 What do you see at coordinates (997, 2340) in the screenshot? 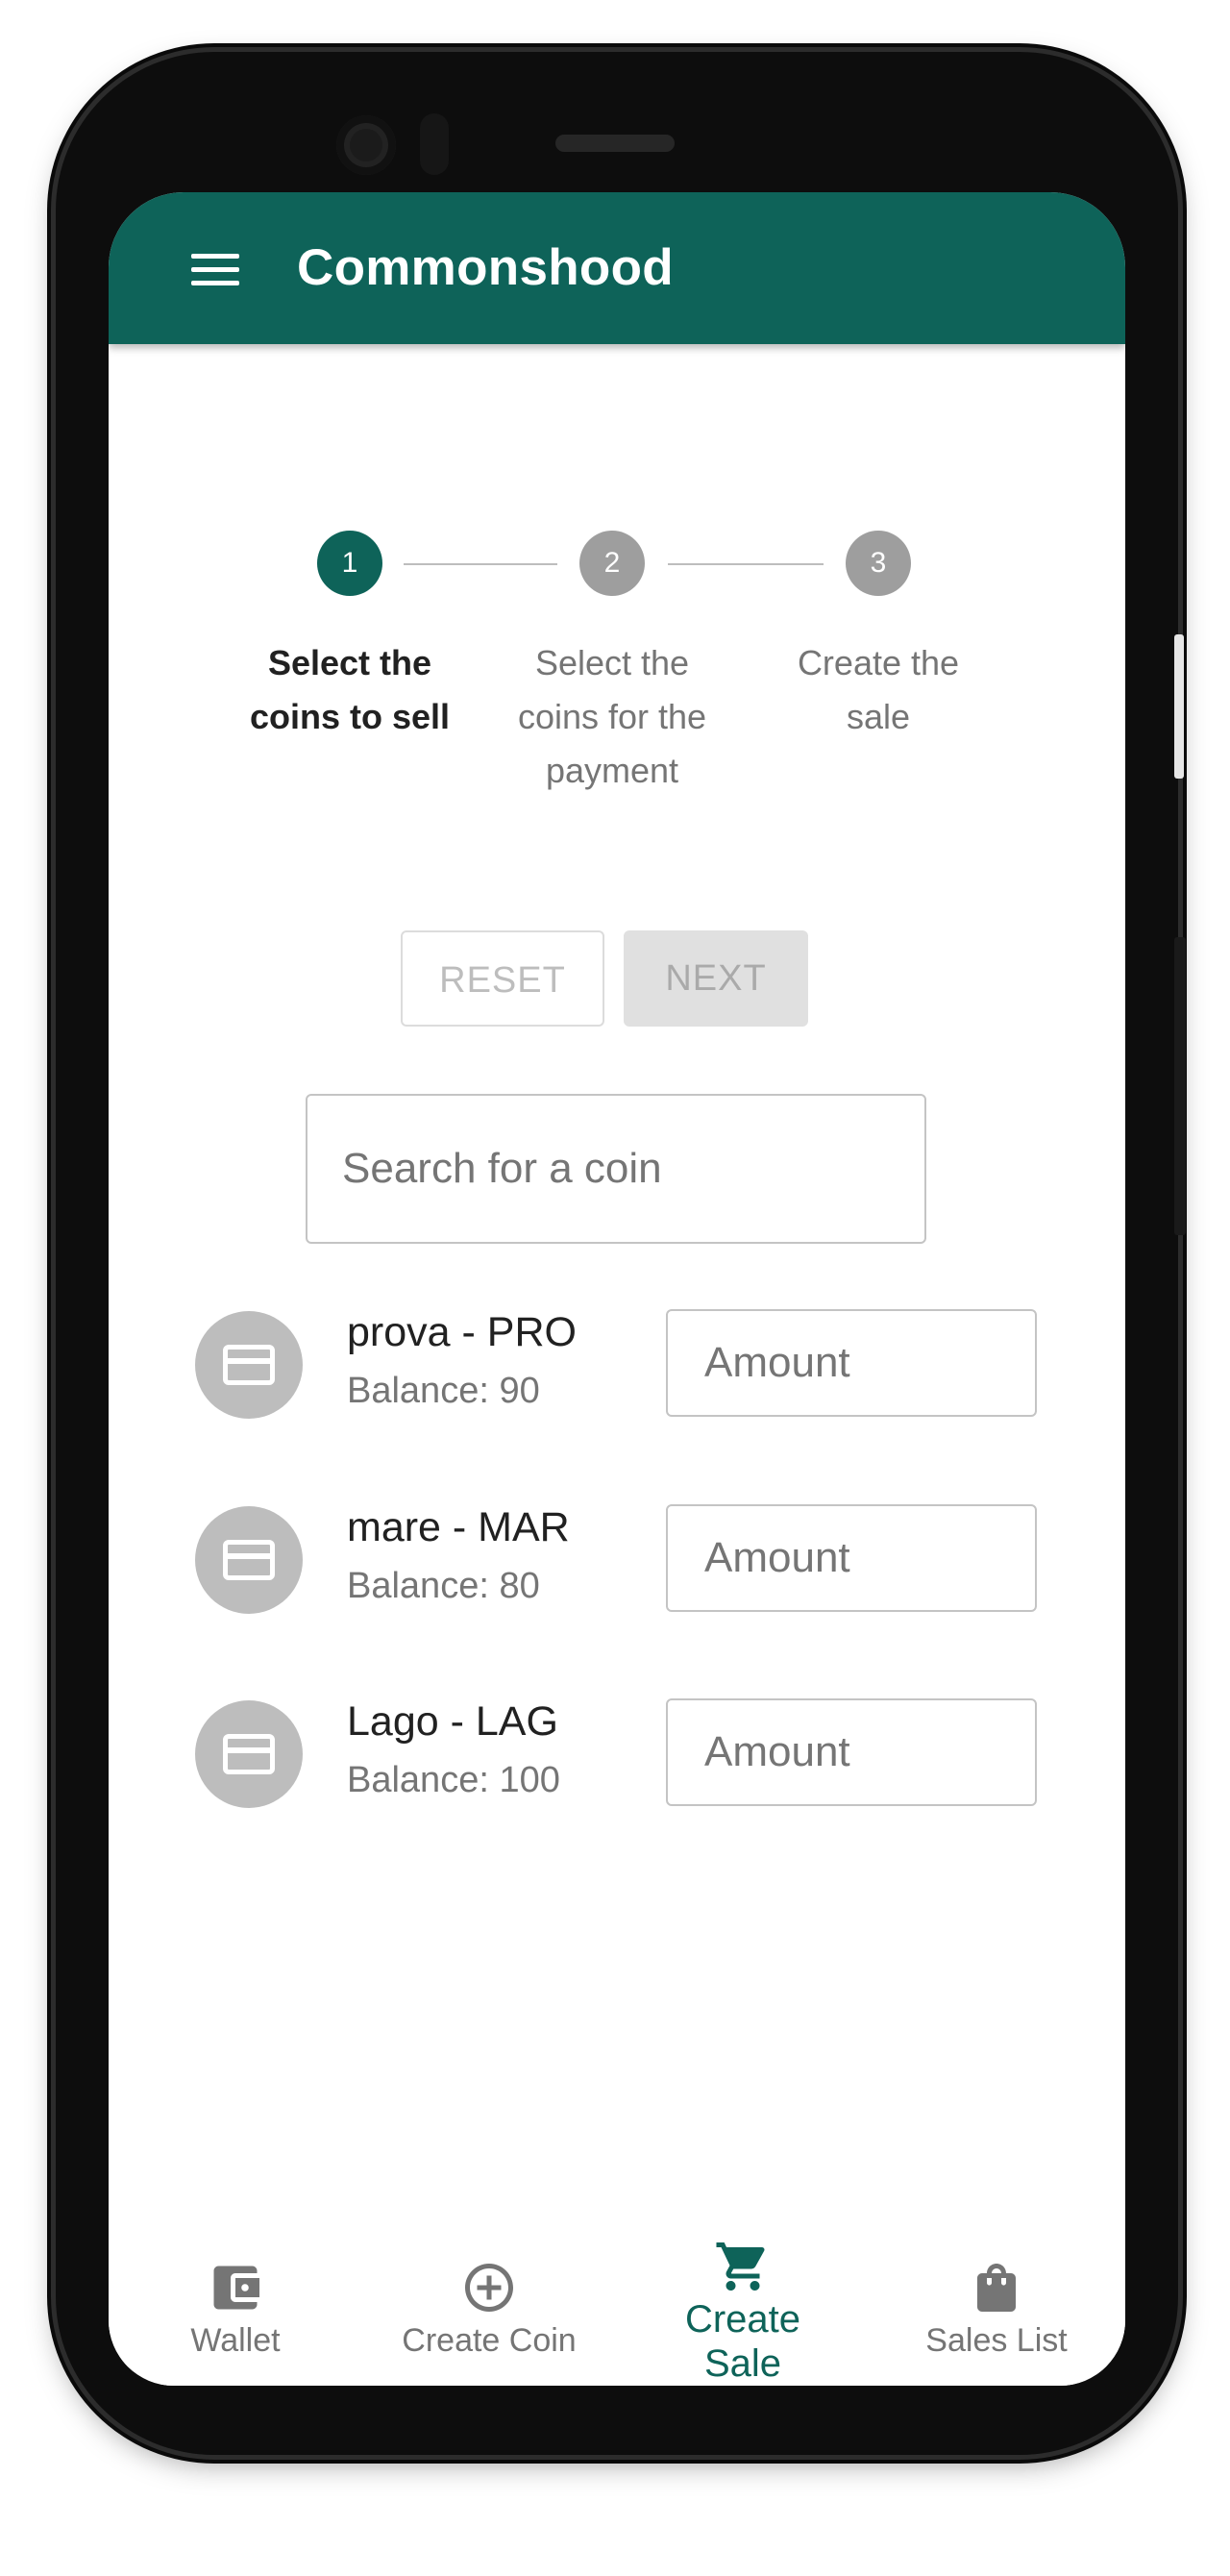
I see `nav-label: Sales List` at bounding box center [997, 2340].